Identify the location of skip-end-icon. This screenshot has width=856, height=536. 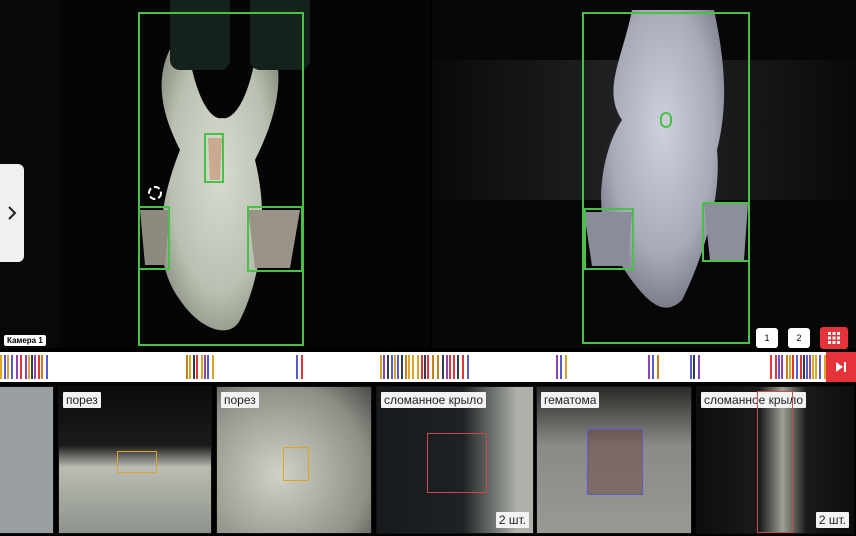
(841, 367).